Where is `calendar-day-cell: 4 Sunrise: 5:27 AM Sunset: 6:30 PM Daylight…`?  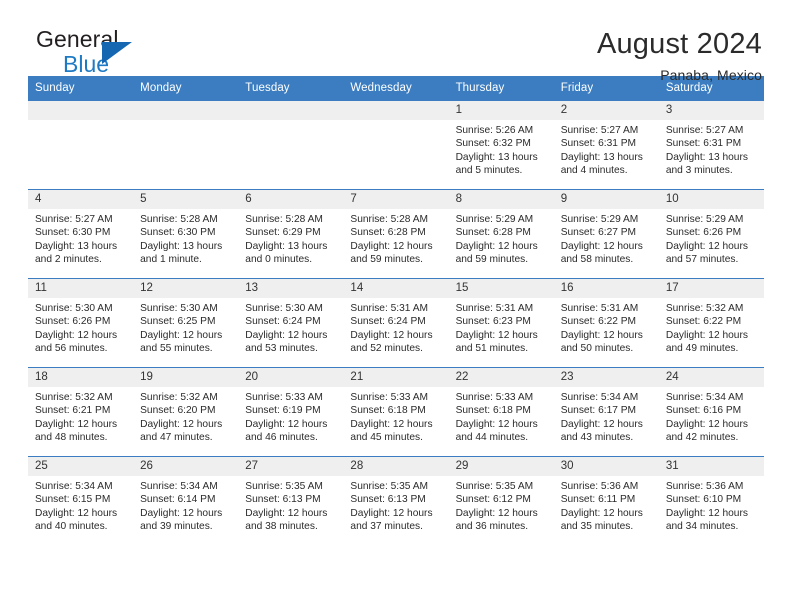
calendar-day-cell: 4 Sunrise: 5:27 AM Sunset: 6:30 PM Daylight… is located at coordinates (81, 234).